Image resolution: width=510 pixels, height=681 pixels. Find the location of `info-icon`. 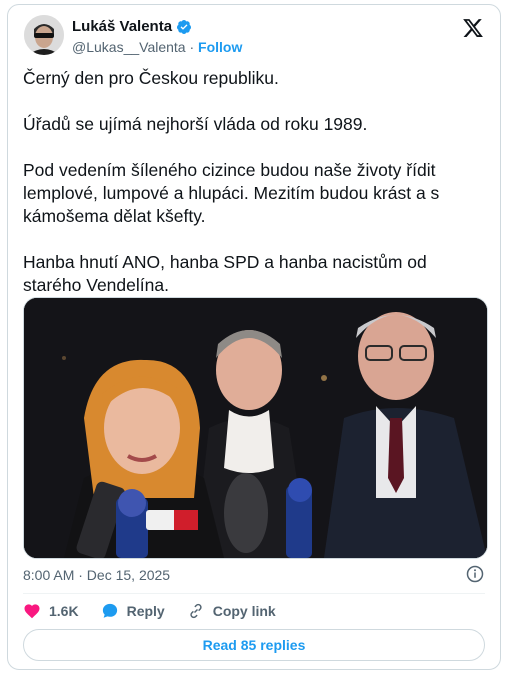

info-icon is located at coordinates (475, 574).